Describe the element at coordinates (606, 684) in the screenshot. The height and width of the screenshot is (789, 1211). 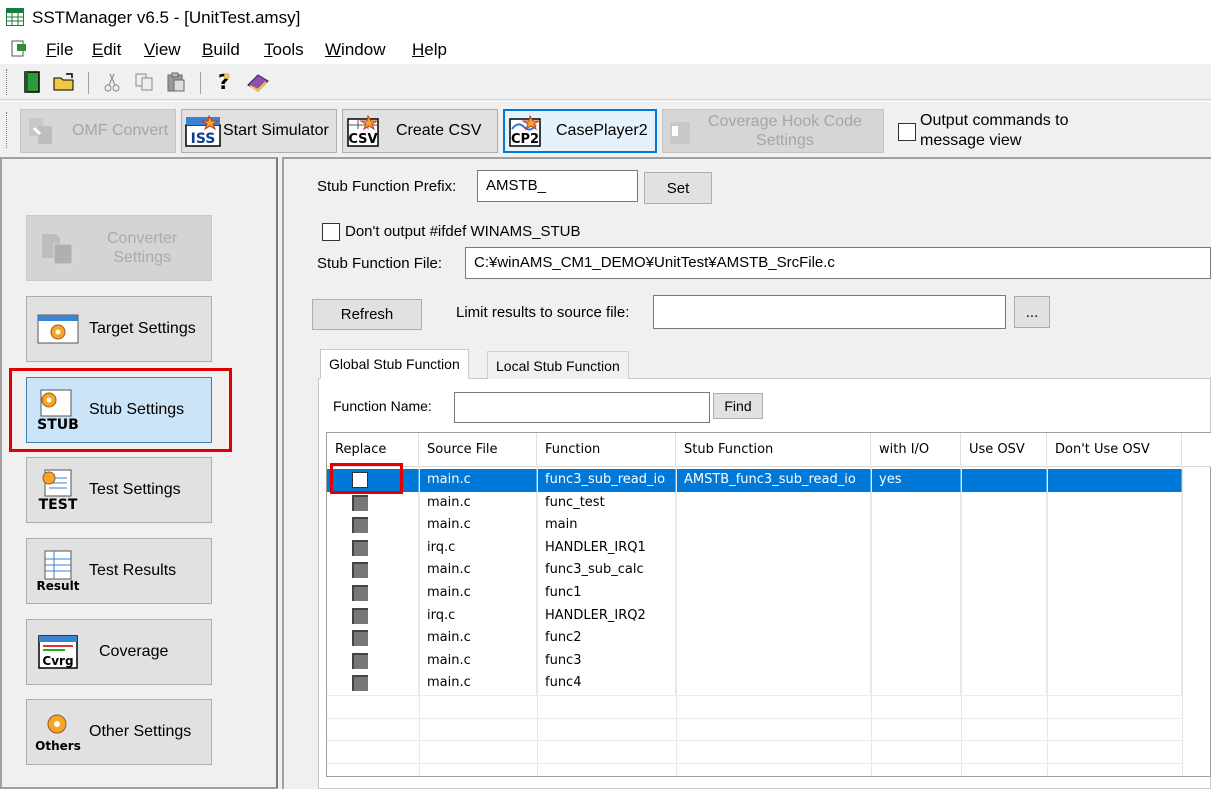
I see `function-cell: func4` at that location.